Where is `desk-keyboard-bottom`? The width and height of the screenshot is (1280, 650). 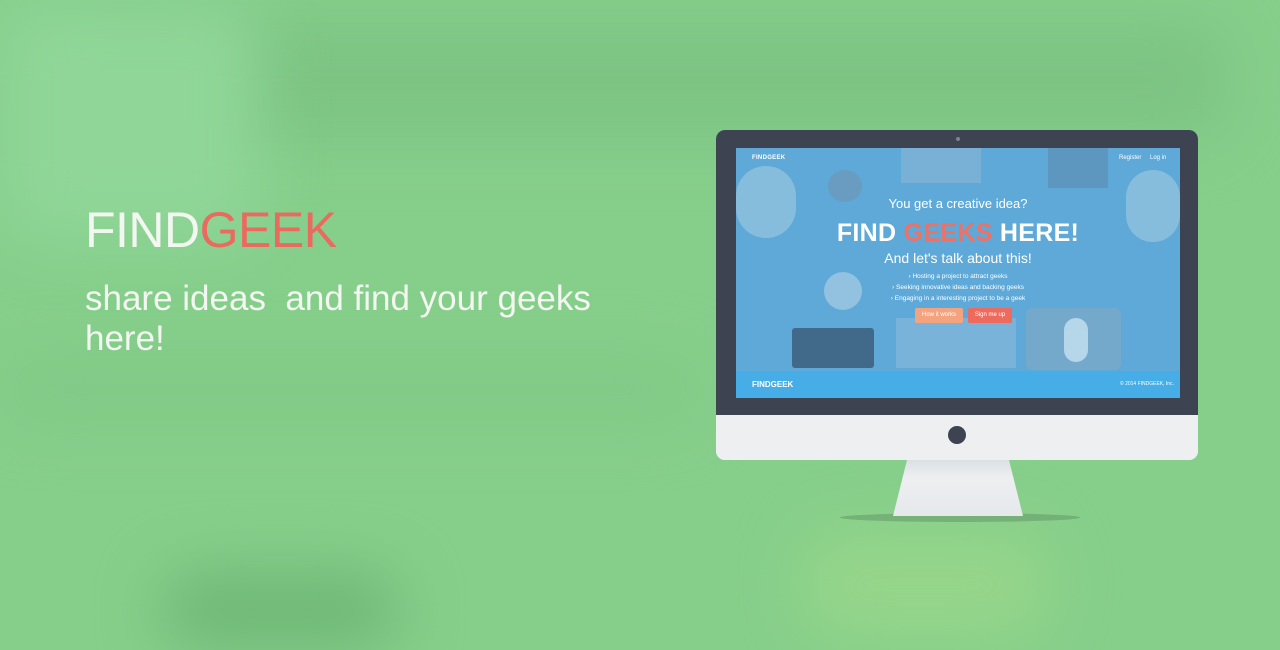
desk-keyboard-bottom is located at coordinates (956, 343).